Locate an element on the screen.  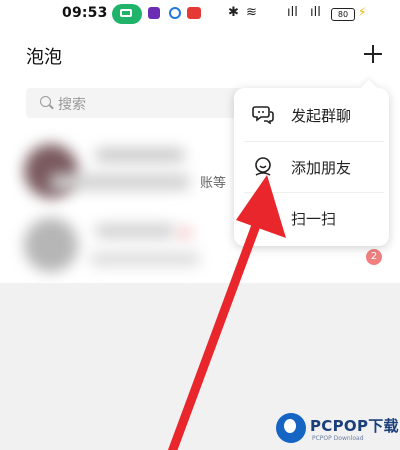
pcpop-logo-icon is located at coordinates (291, 428).